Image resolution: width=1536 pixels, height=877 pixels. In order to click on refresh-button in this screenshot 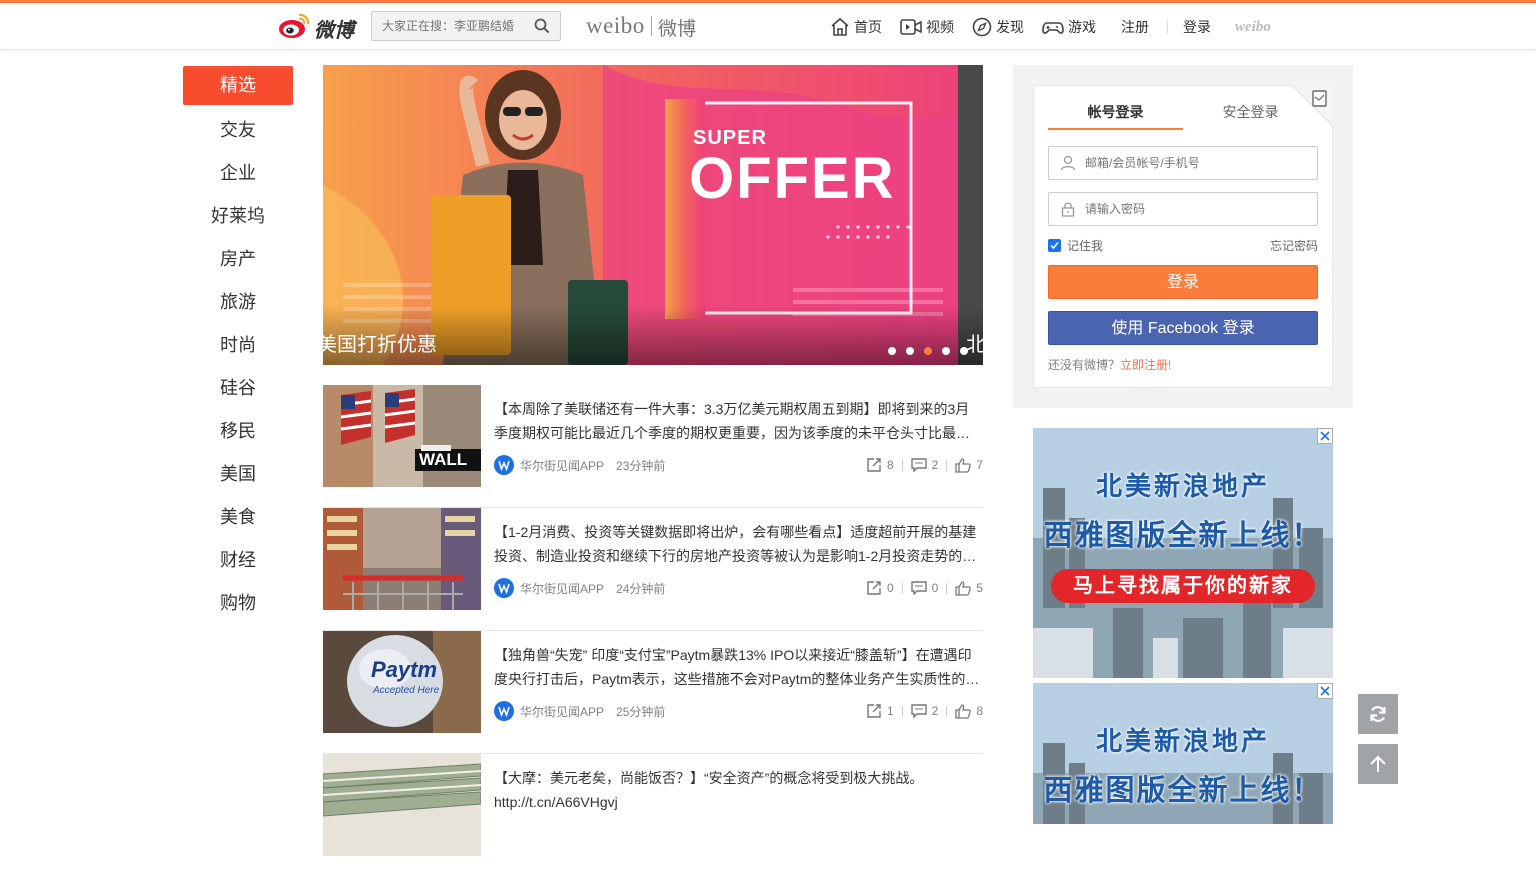, I will do `click(1378, 714)`.